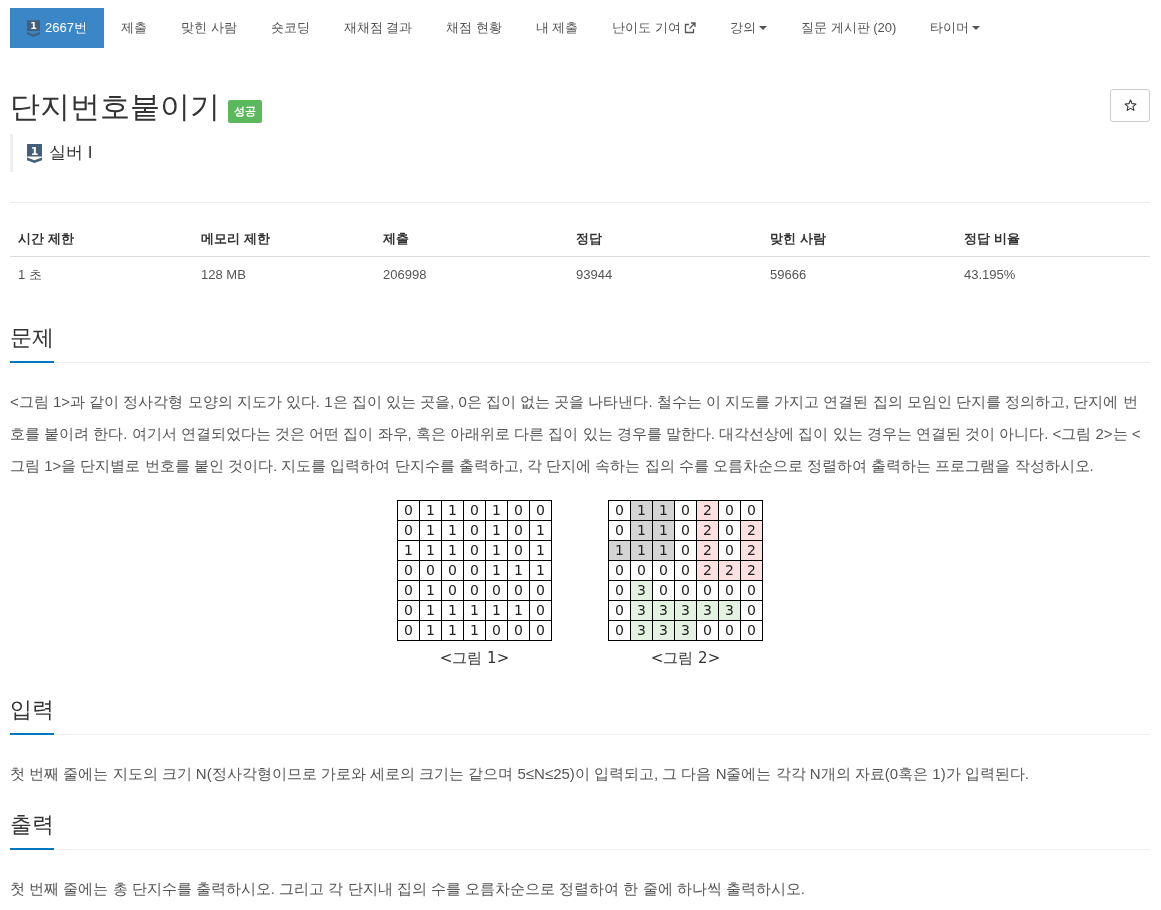 This screenshot has height=910, width=1161. I want to click on table-cell-text: 206998, so click(405, 274).